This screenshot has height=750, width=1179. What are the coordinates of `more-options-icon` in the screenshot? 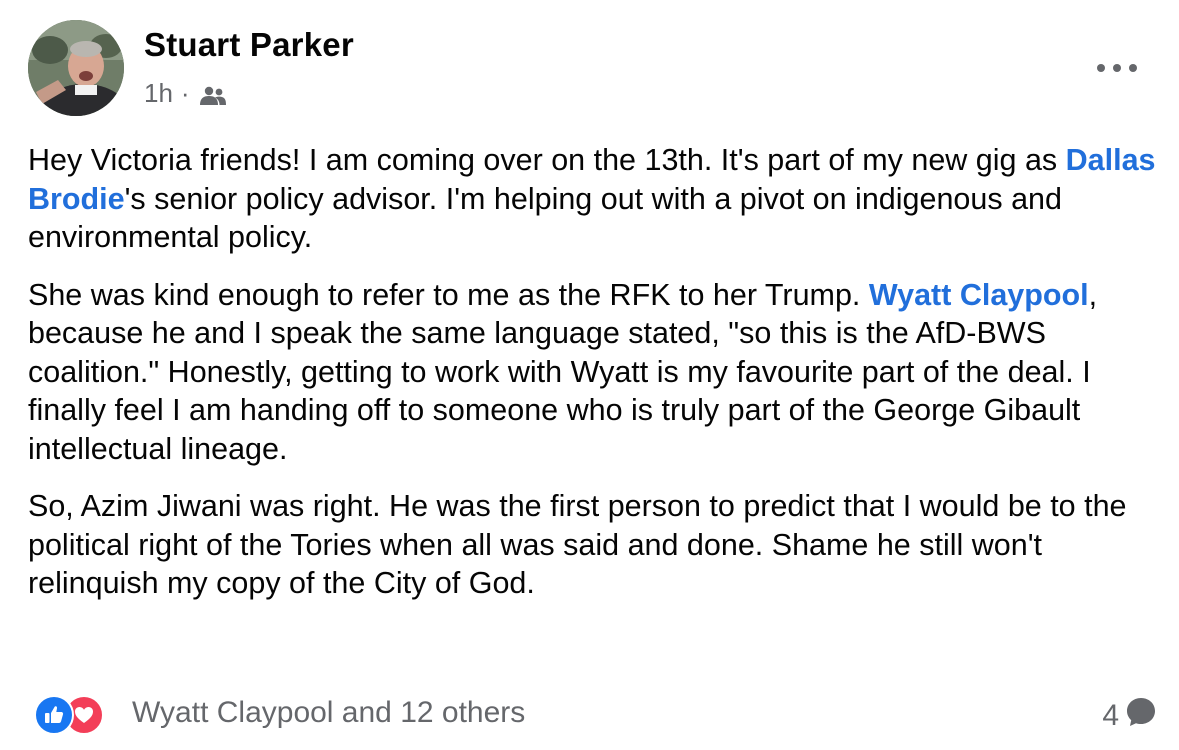 It's located at (1117, 68).